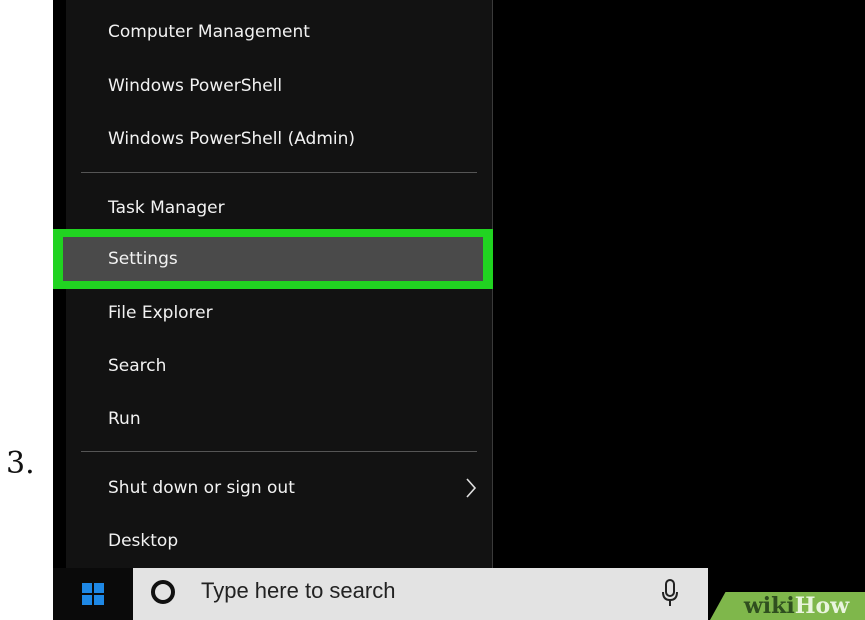 Image resolution: width=865 pixels, height=620 pixels. I want to click on microphone-icon, so click(670, 593).